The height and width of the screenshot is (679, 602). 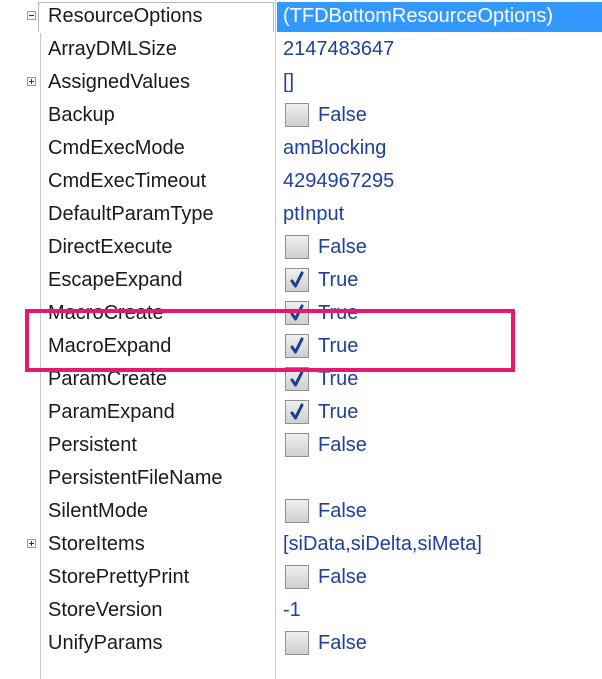 I want to click on property-row: ArrayDMLSize 2147483647, so click(x=301, y=49).